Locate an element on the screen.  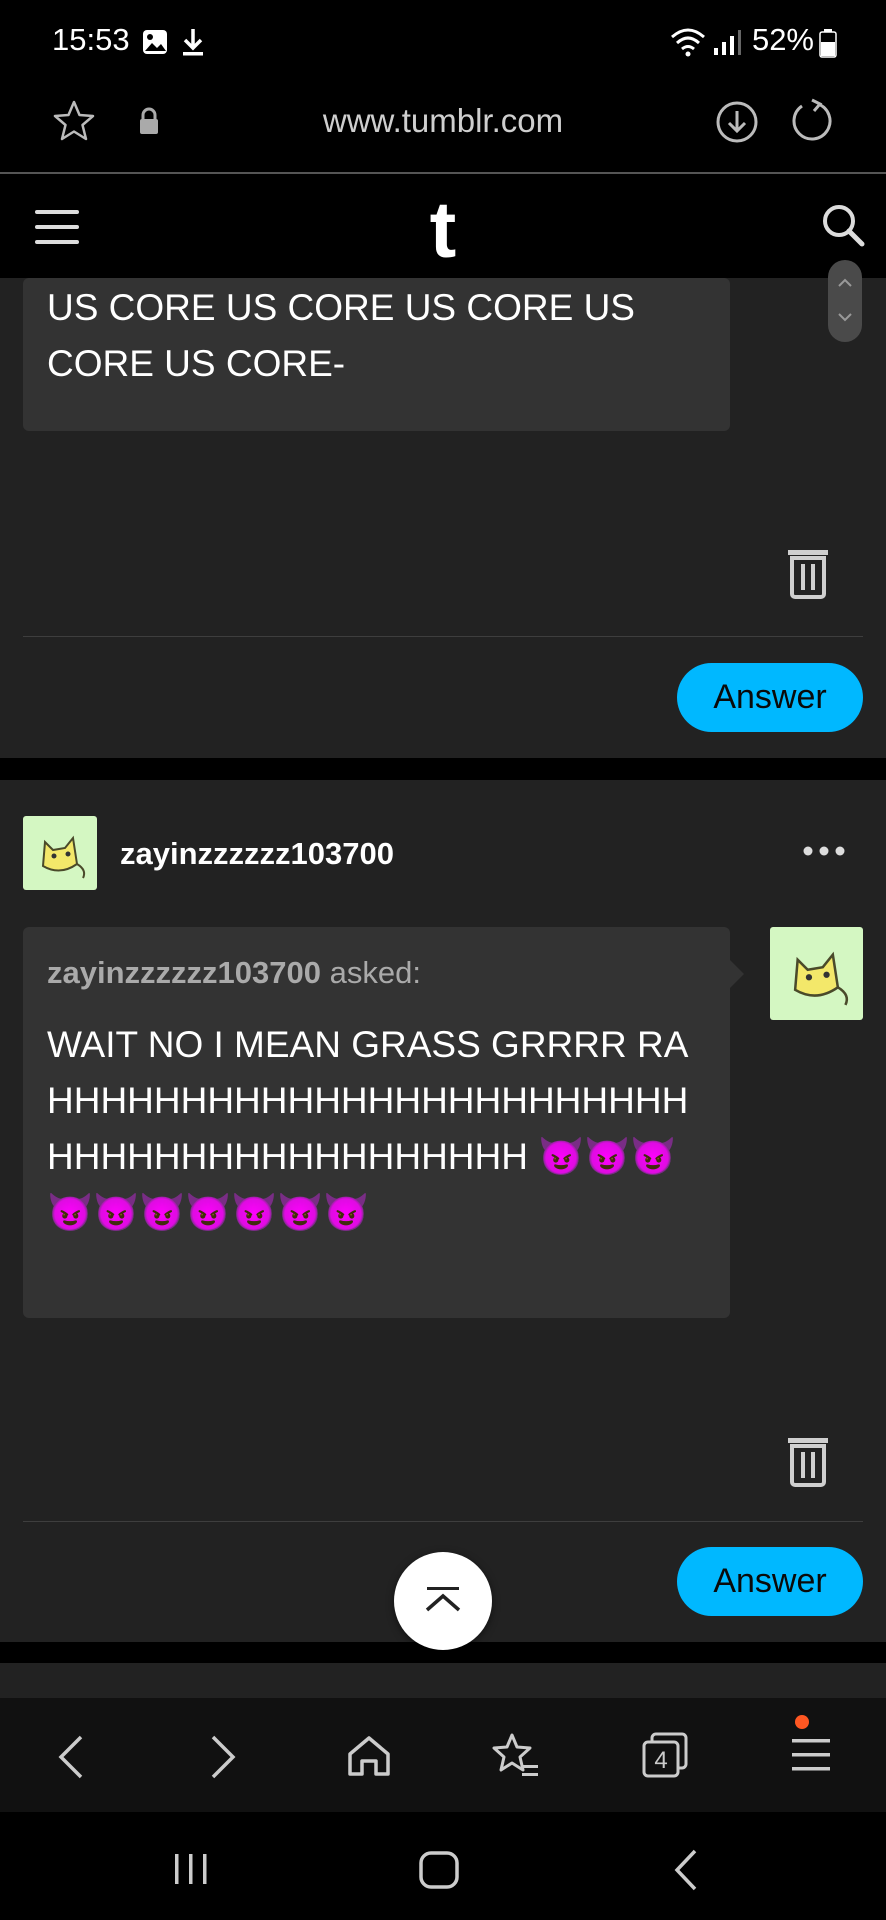
signal-icon is located at coordinates (727, 42).